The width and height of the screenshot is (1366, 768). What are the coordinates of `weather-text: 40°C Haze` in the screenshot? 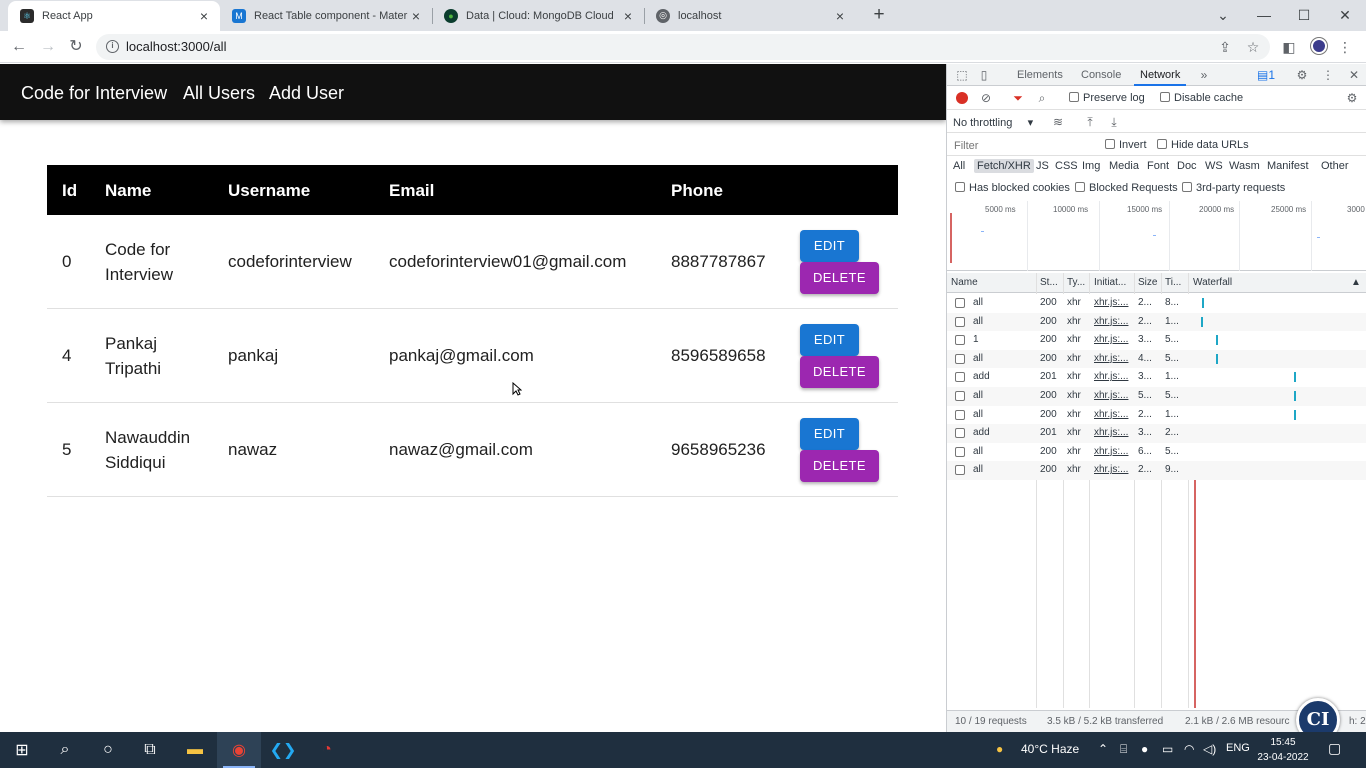 It's located at (1050, 749).